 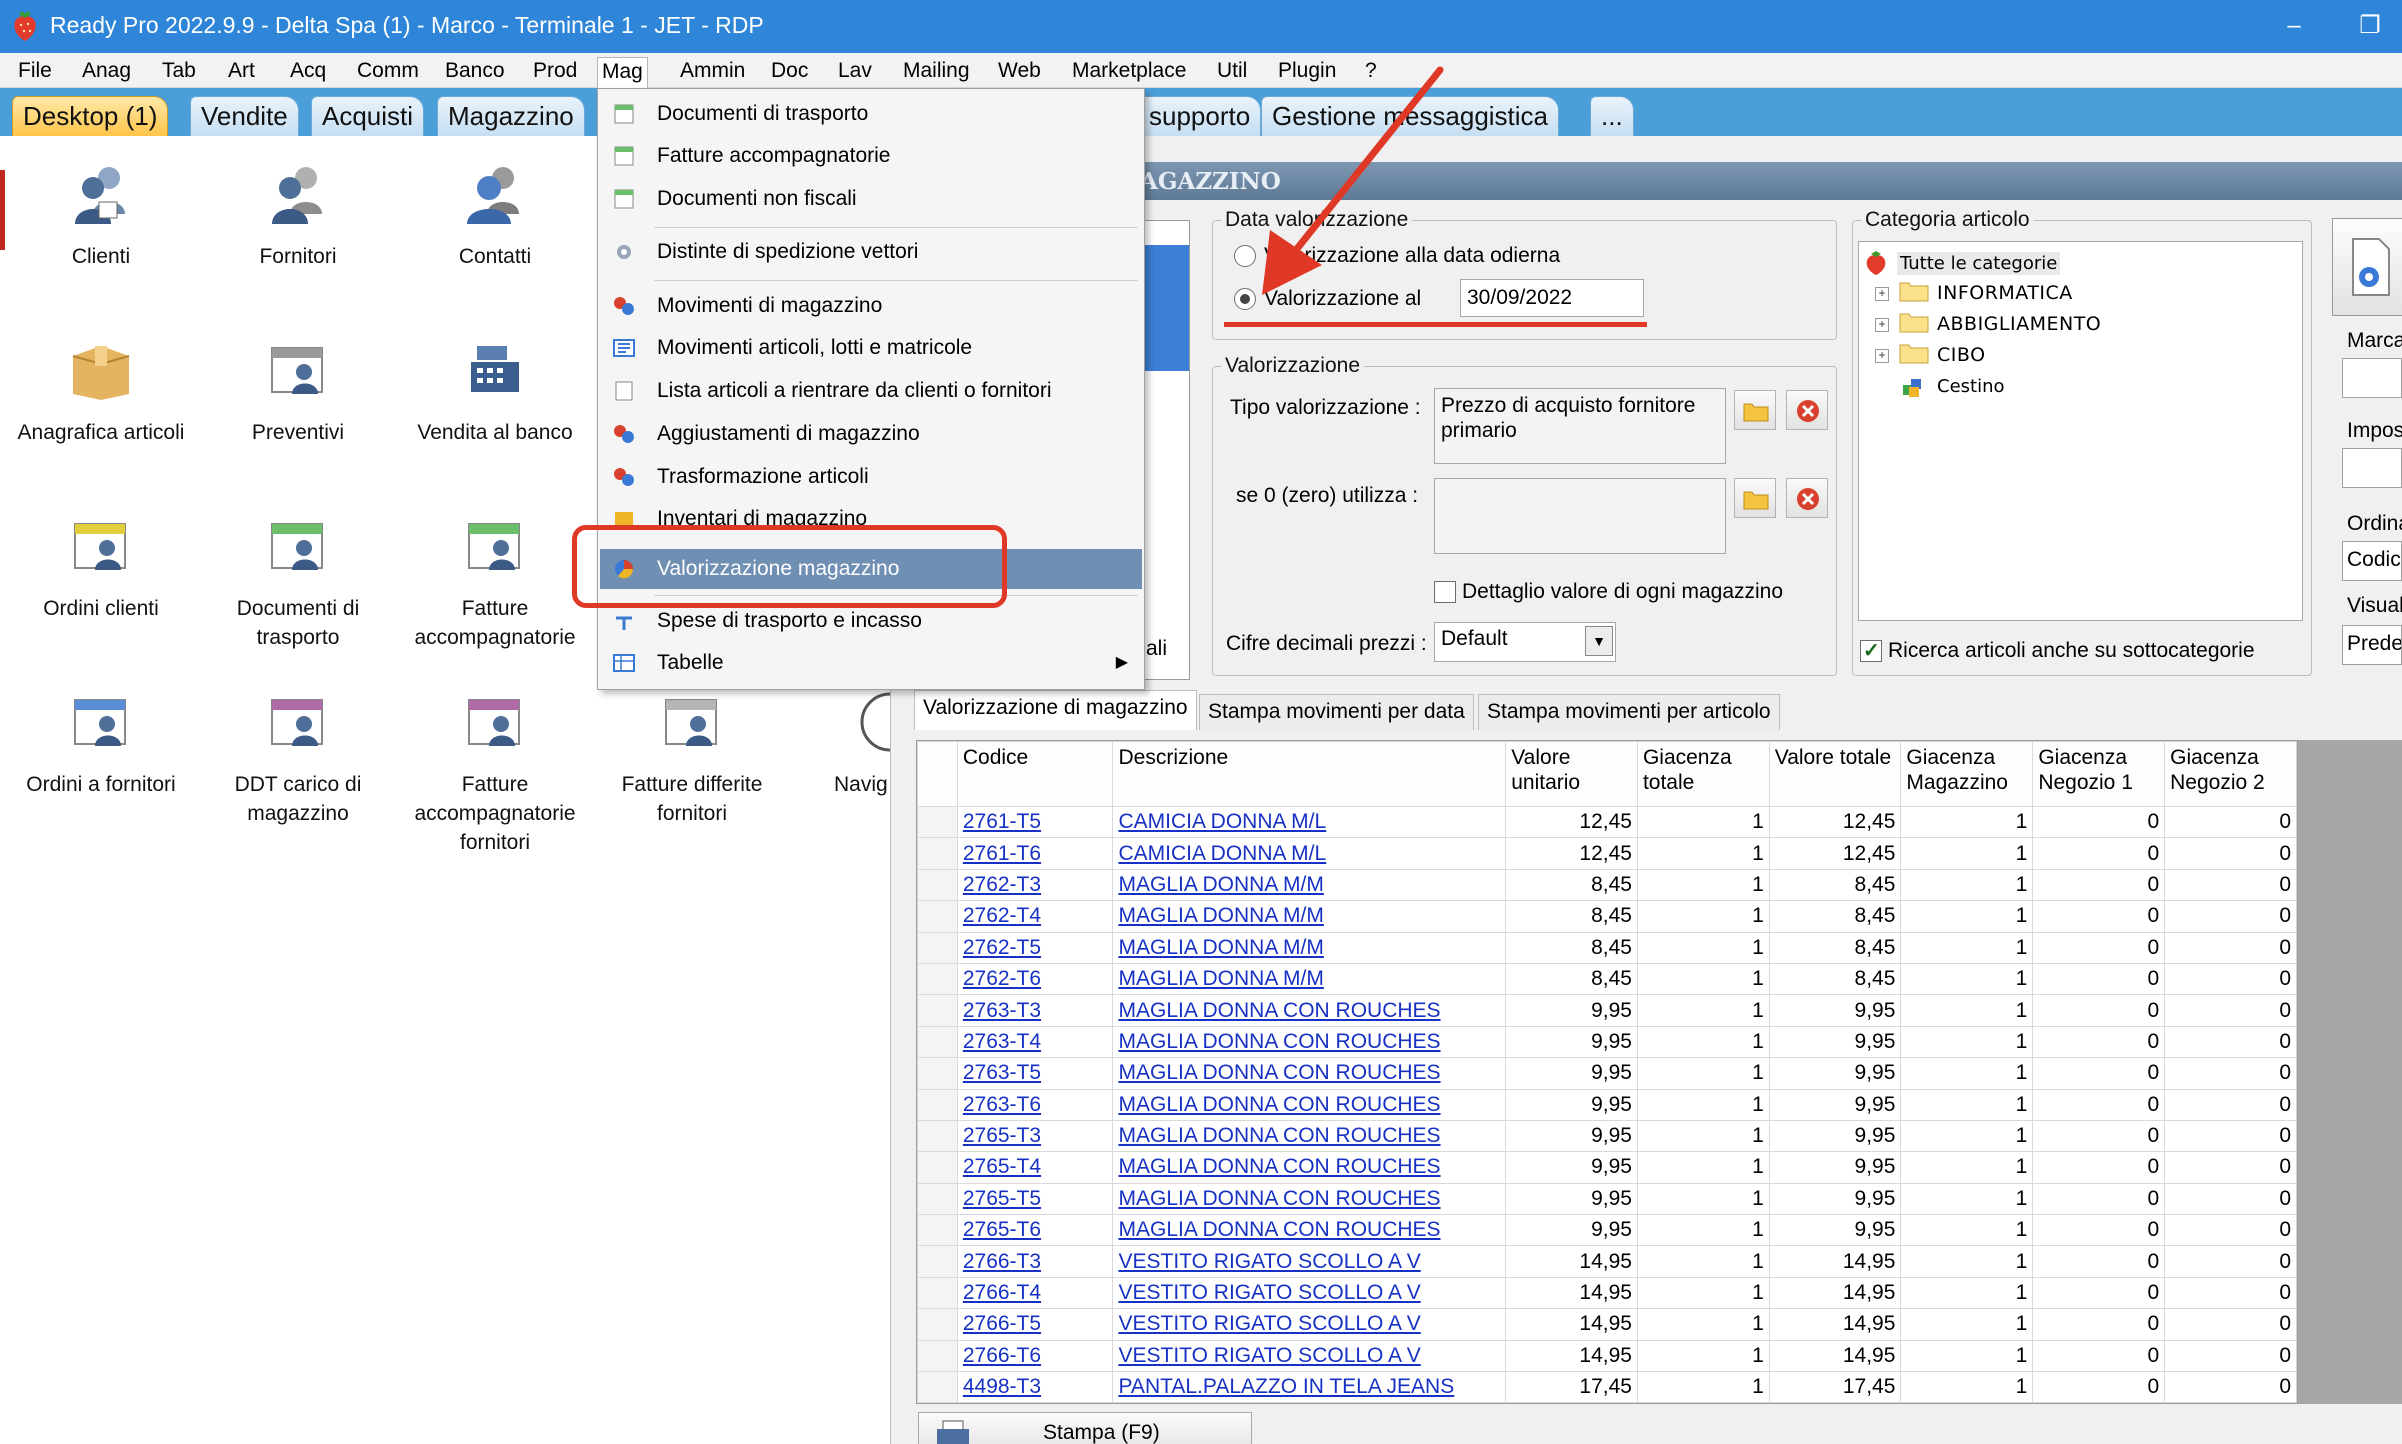 I want to click on cell-codice: 2765-T6, so click(x=1035, y=1230).